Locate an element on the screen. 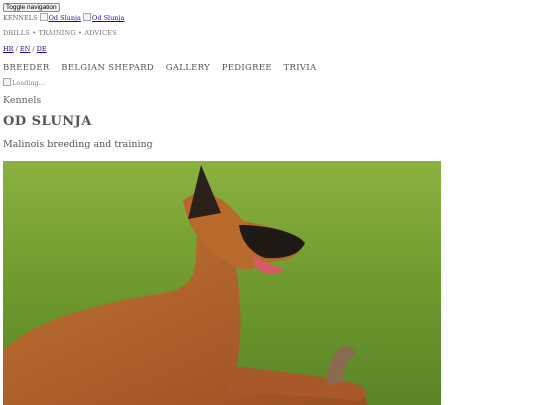 Image resolution: width=540 pixels, height=405 pixels. logo-link: Od Slunja is located at coordinates (60, 17).